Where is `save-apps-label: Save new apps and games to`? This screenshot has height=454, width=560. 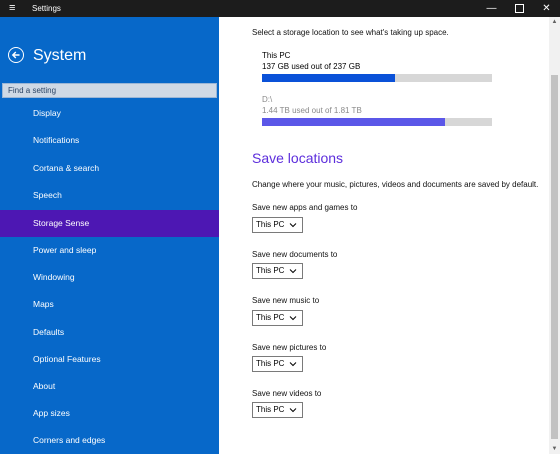
save-apps-label: Save new apps and games to is located at coordinates (305, 207).